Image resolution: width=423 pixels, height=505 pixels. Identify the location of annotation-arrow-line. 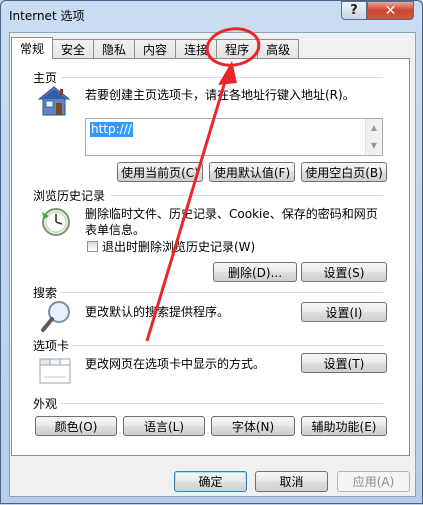
(187, 208).